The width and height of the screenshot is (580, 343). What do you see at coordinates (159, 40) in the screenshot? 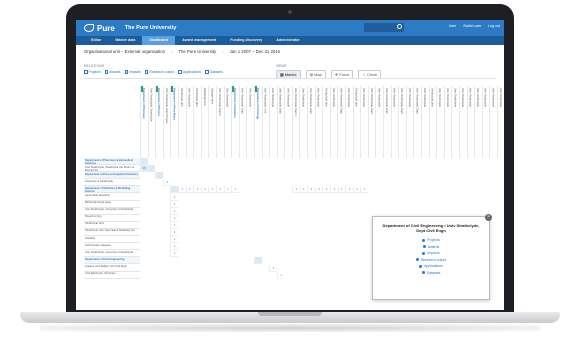
I see `nav-dashboard: Dashboard` at bounding box center [159, 40].